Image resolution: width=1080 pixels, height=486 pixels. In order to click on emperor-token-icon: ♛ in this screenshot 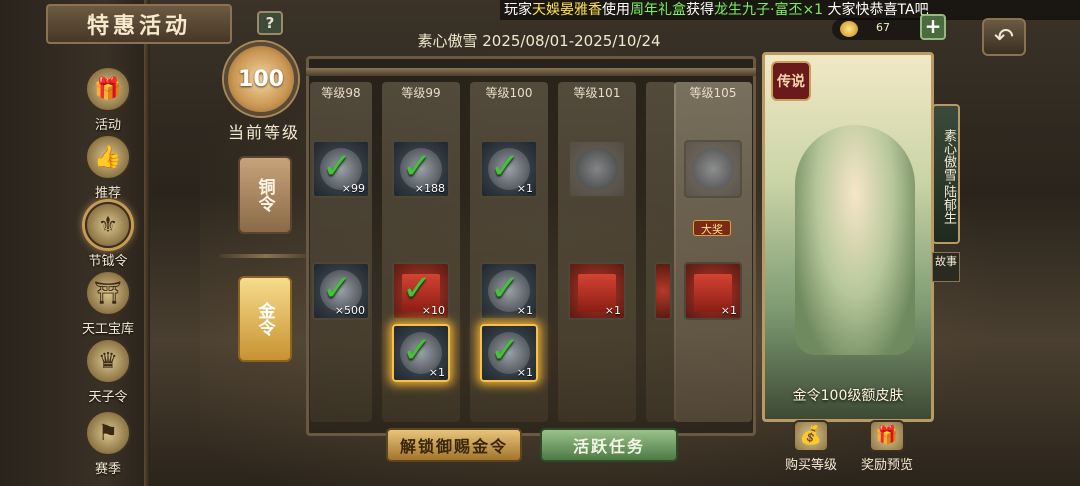, I will do `click(108, 361)`.